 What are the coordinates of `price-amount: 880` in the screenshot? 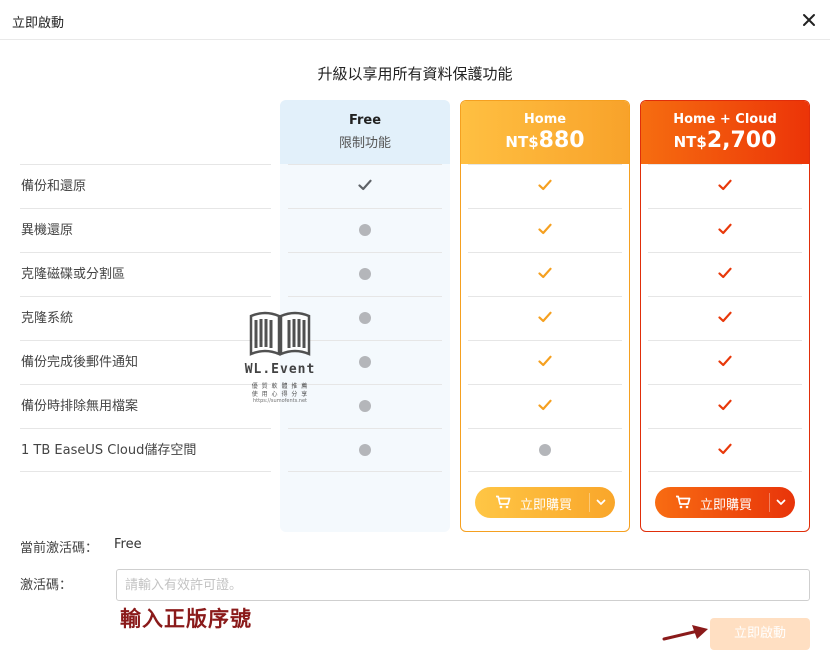 It's located at (561, 140).